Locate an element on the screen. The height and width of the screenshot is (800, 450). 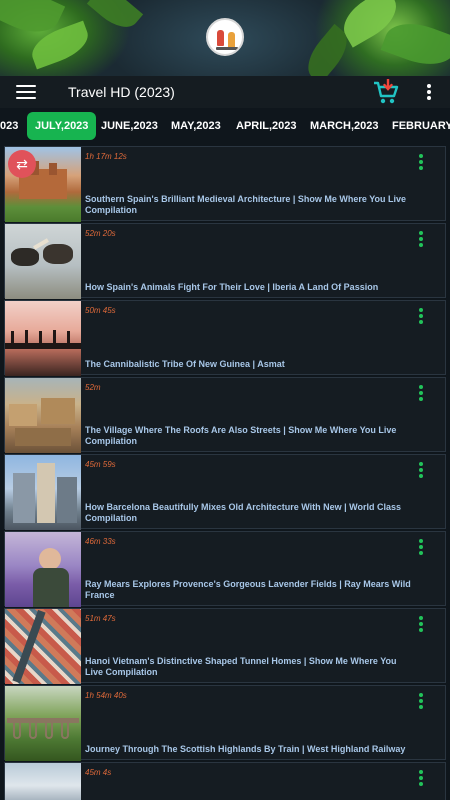
app-bar: Travel HD (2023) is located at coordinates (225, 92).